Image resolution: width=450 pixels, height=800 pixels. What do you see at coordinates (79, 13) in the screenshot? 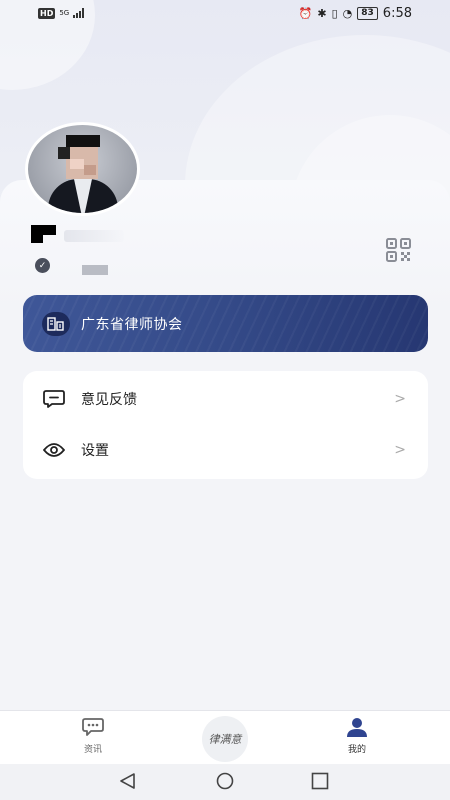
I see `signal-icon` at bounding box center [79, 13].